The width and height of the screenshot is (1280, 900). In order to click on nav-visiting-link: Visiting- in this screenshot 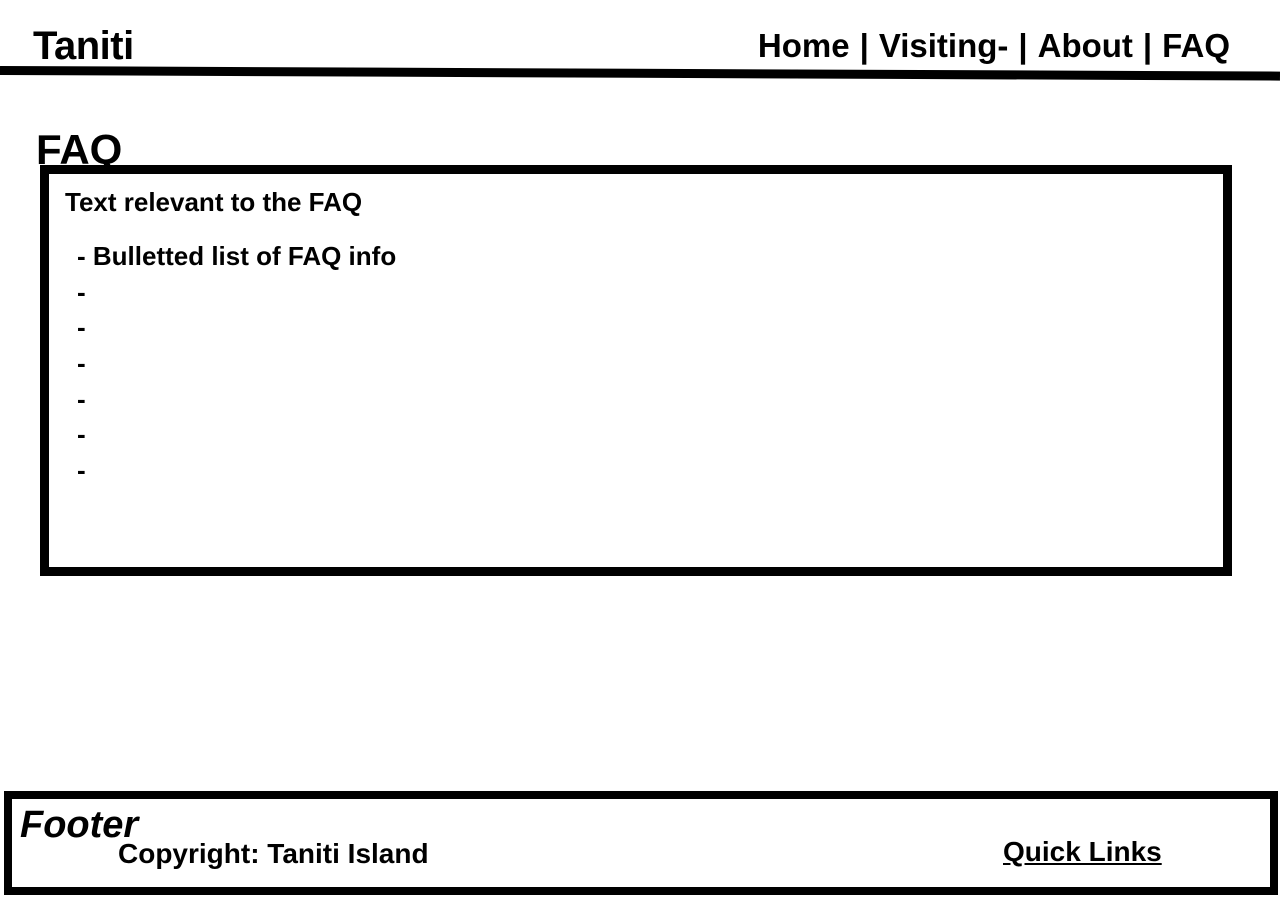, I will do `click(944, 46)`.